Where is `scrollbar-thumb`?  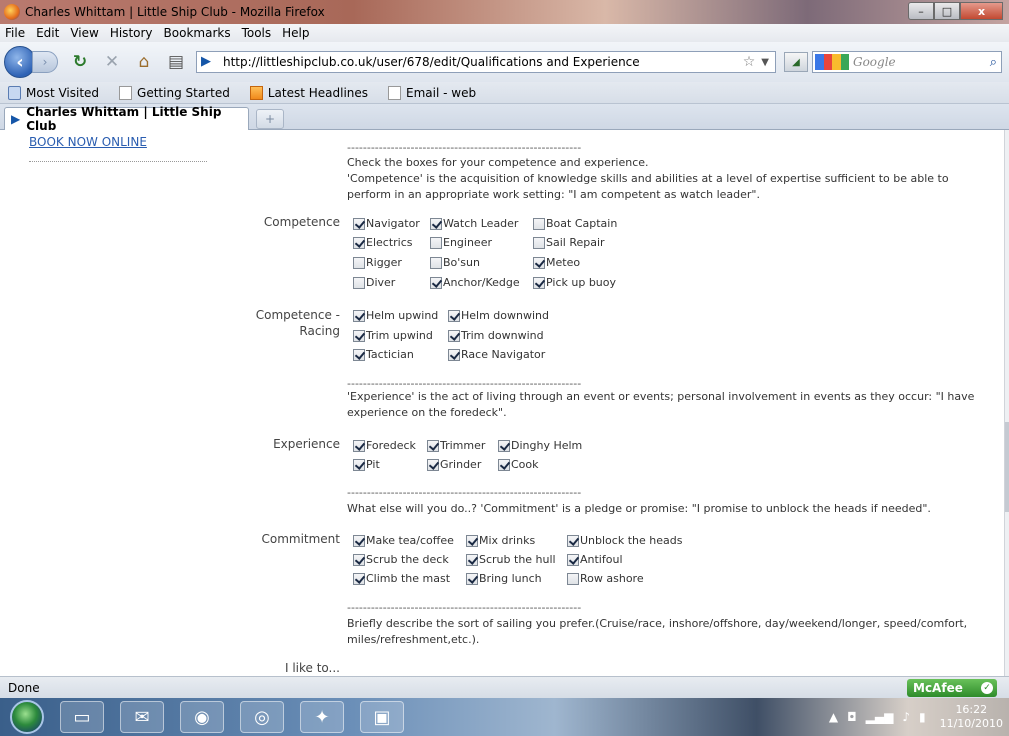
scrollbar-thumb is located at coordinates (1007, 467).